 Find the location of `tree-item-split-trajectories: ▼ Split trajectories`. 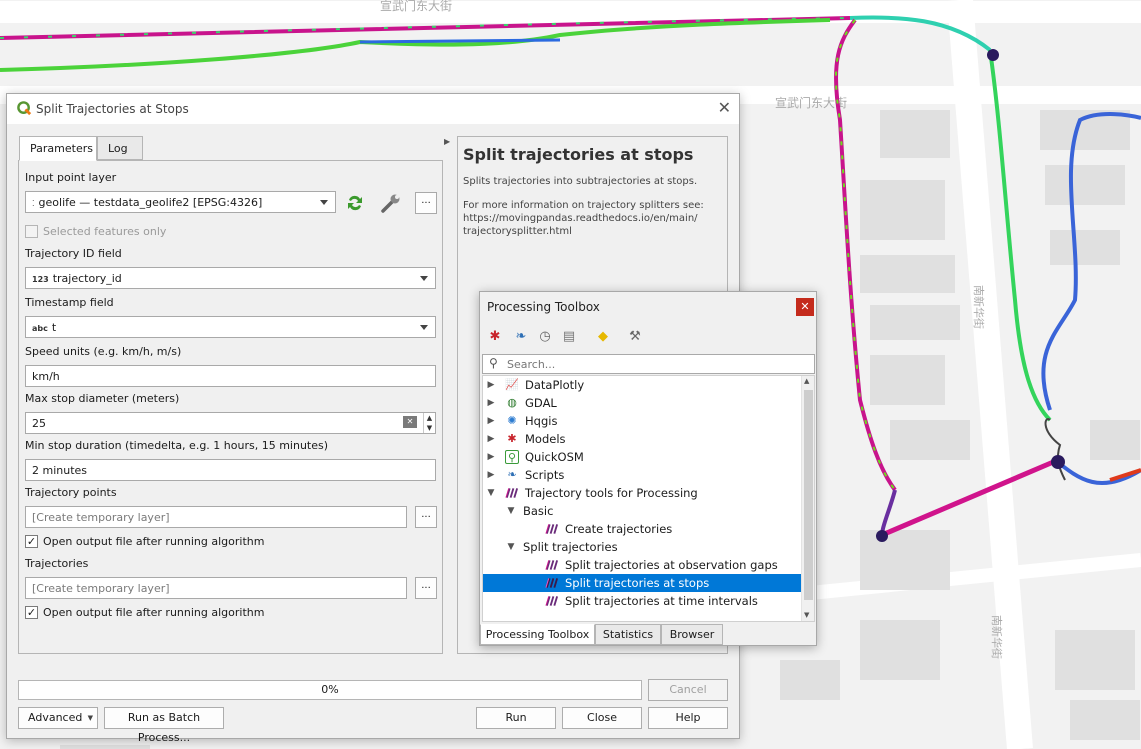

tree-item-split-trajectories: ▼ Split trajectories is located at coordinates (643, 547).